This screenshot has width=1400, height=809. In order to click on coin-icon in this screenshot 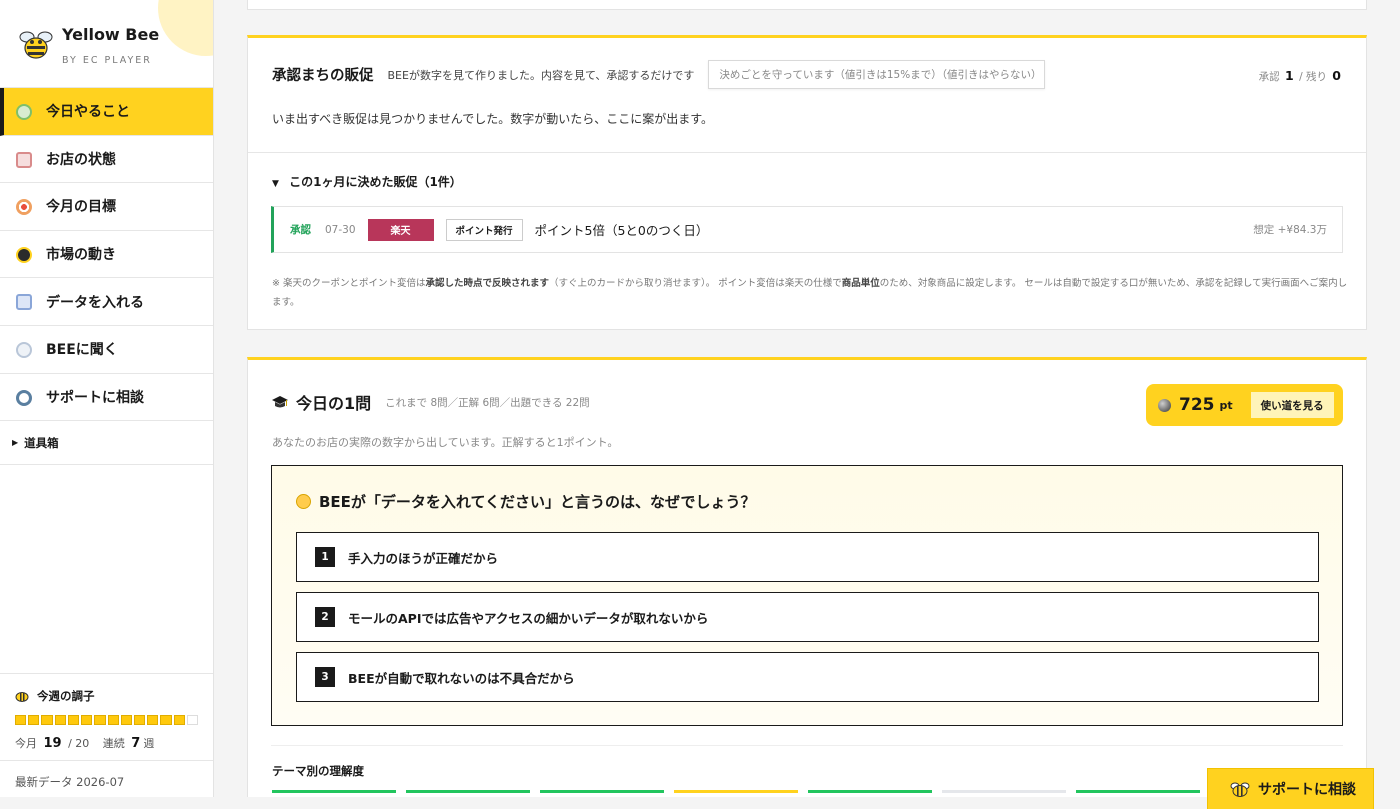, I will do `click(1164, 405)`.